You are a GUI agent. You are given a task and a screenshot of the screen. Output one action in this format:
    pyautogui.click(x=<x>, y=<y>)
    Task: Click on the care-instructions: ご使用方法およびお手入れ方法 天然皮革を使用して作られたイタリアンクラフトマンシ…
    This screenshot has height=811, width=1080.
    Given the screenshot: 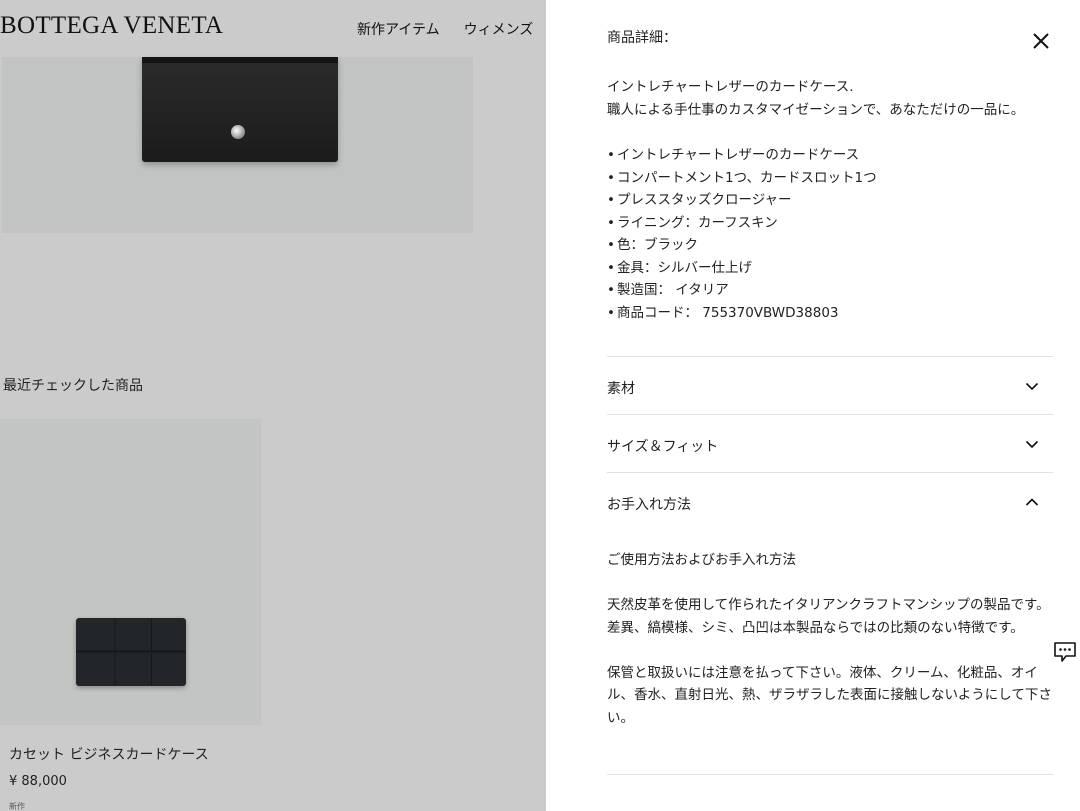 What is the action you would take?
    pyautogui.click(x=830, y=650)
    